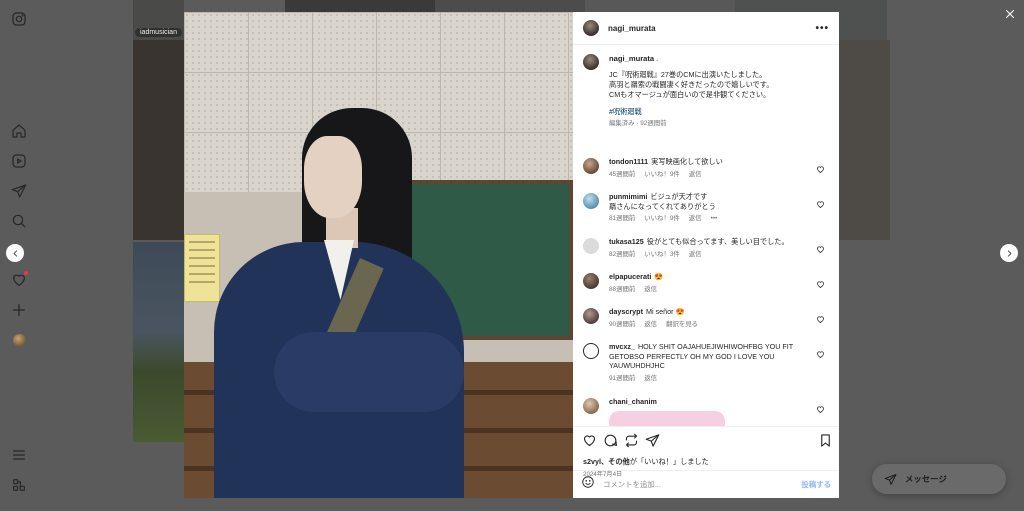 Image resolution: width=1024 pixels, height=511 pixels. I want to click on comment-time: 90週間前, so click(622, 324).